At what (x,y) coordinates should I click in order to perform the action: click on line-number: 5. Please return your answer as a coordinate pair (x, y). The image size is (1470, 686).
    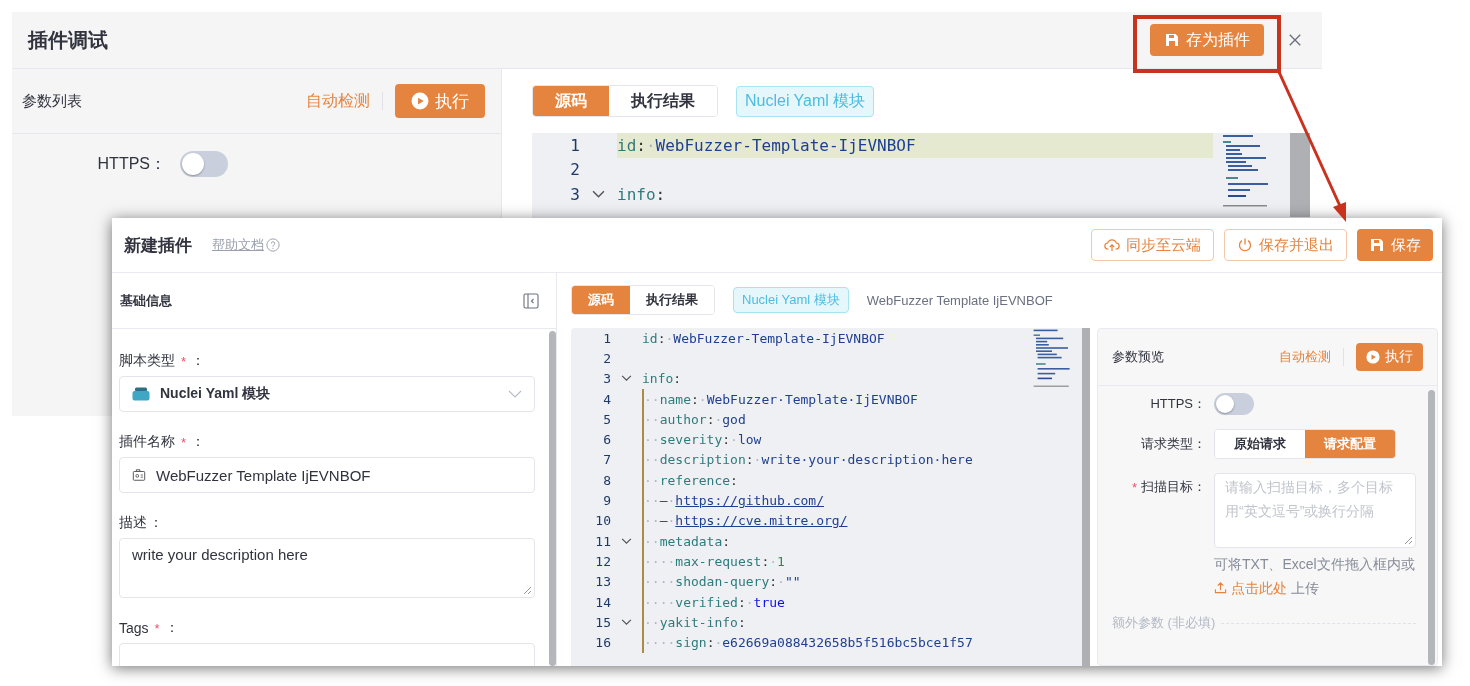
    Looking at the image, I should click on (606, 419).